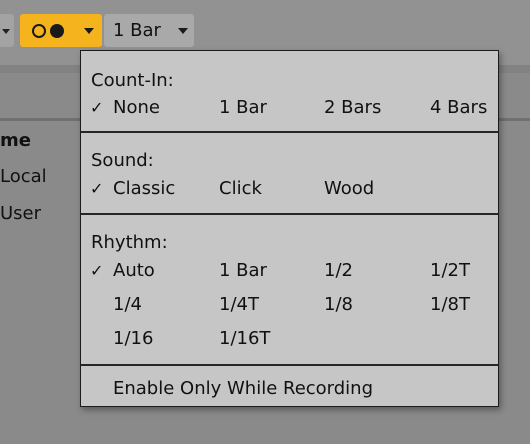  Describe the element at coordinates (39, 31) in the screenshot. I see `metronome-ring-icon` at that location.